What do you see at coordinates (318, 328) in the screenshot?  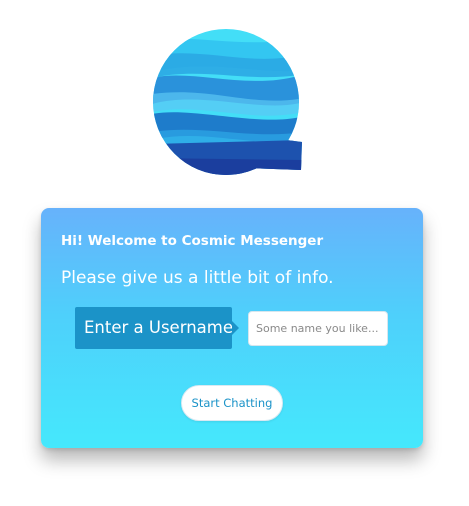 I see `username-input` at bounding box center [318, 328].